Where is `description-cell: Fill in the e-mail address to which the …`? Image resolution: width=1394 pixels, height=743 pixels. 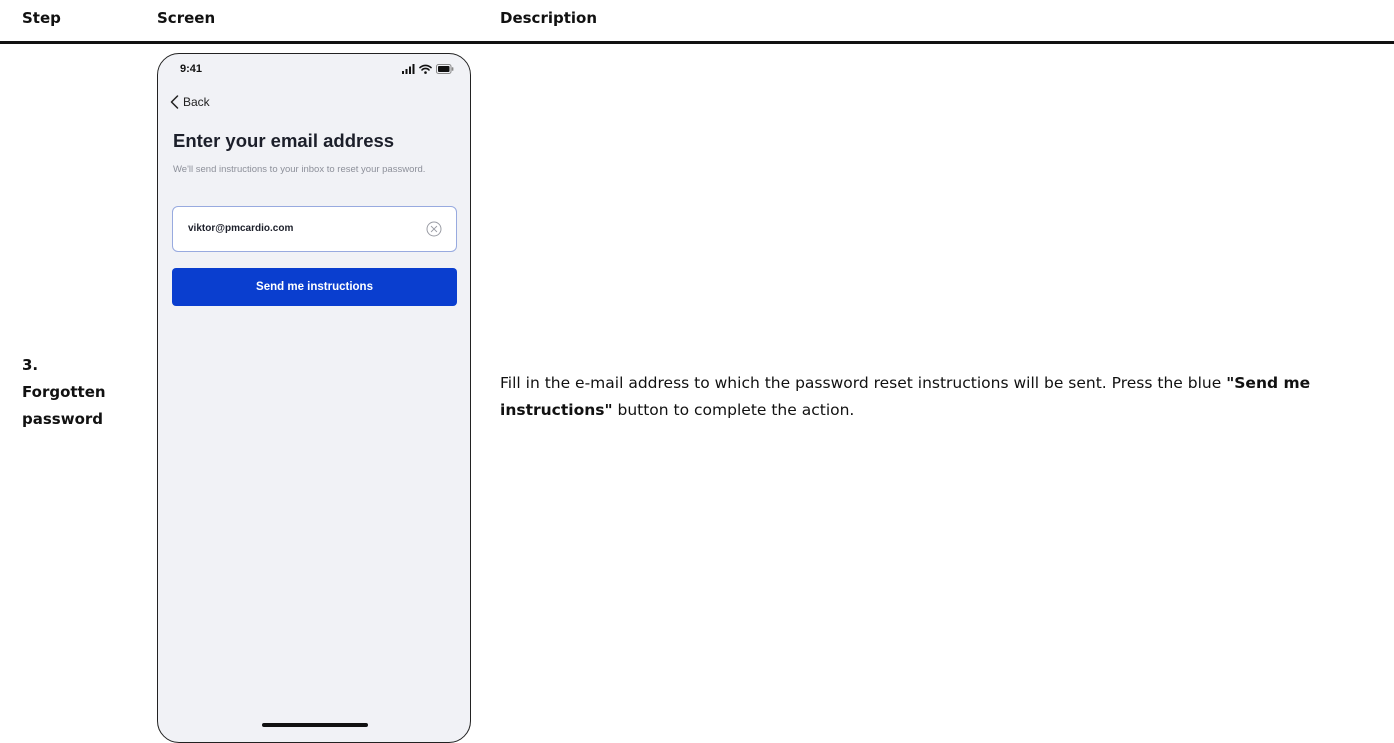 description-cell: Fill in the e-mail address to which the … is located at coordinates (935, 397).